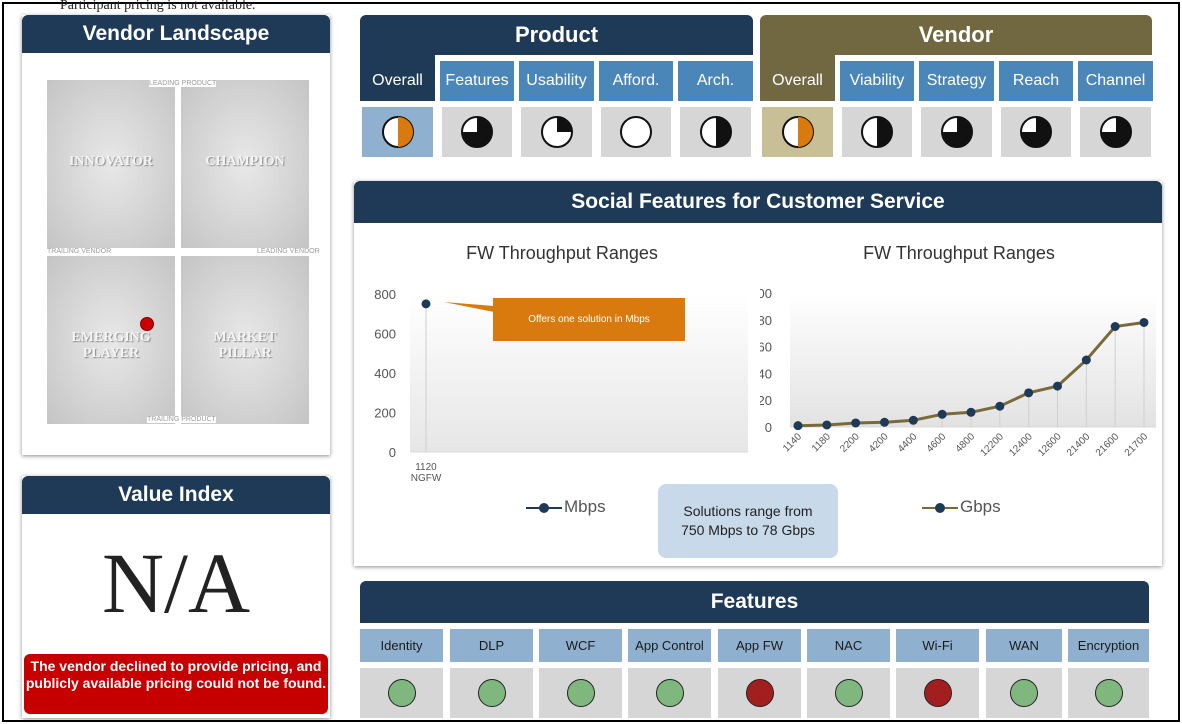 Image resolution: width=1182 pixels, height=724 pixels. I want to click on chart2-legend: Gbps, so click(961, 507).